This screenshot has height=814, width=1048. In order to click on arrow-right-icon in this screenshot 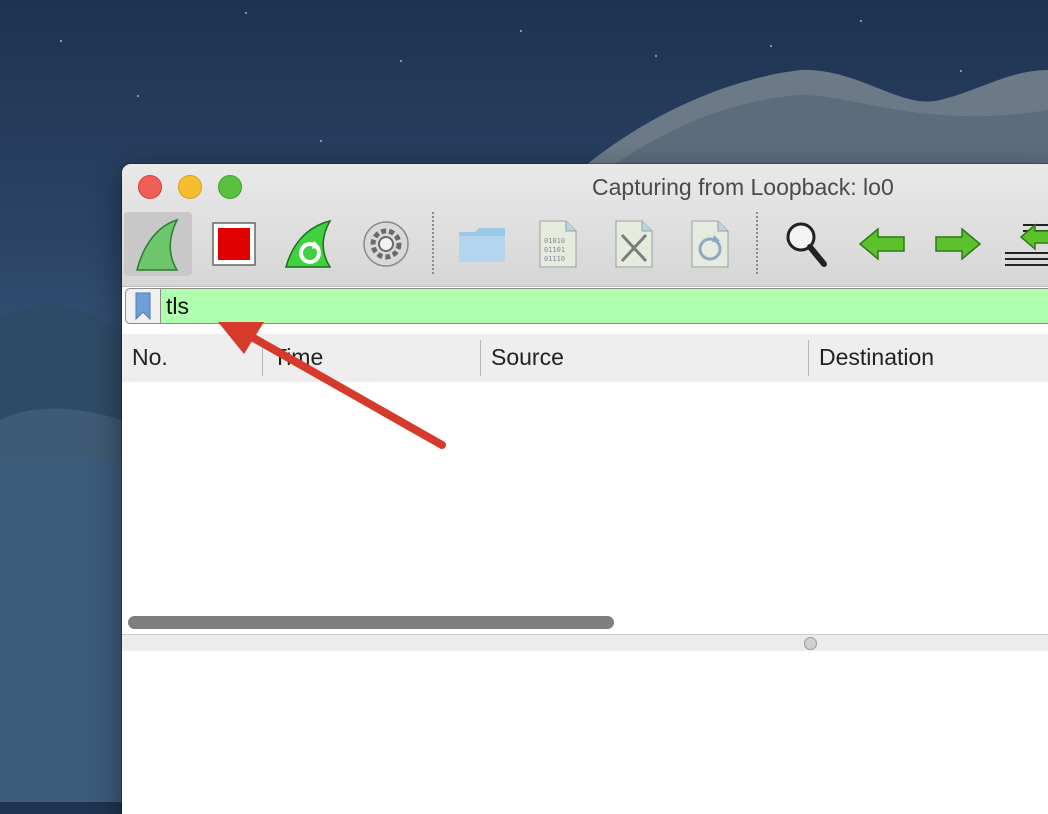, I will do `click(958, 244)`.